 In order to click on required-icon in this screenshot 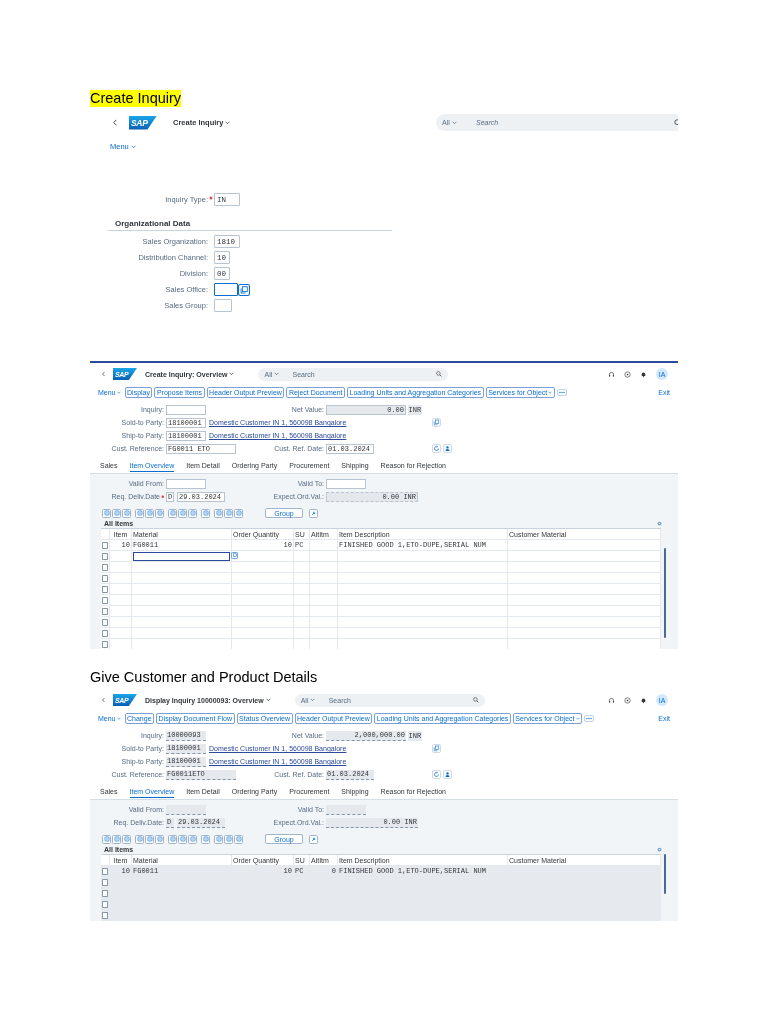, I will do `click(211, 198)`.